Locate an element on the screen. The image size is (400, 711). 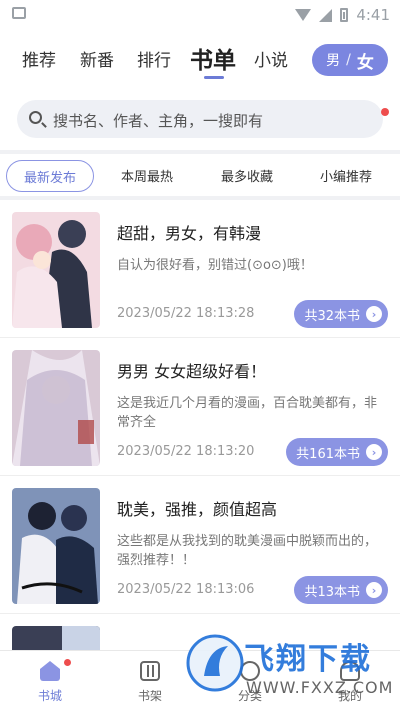
filter-bar: 最新发布 本周最热 最多收藏 小编推荐 is located at coordinates (200, 176).